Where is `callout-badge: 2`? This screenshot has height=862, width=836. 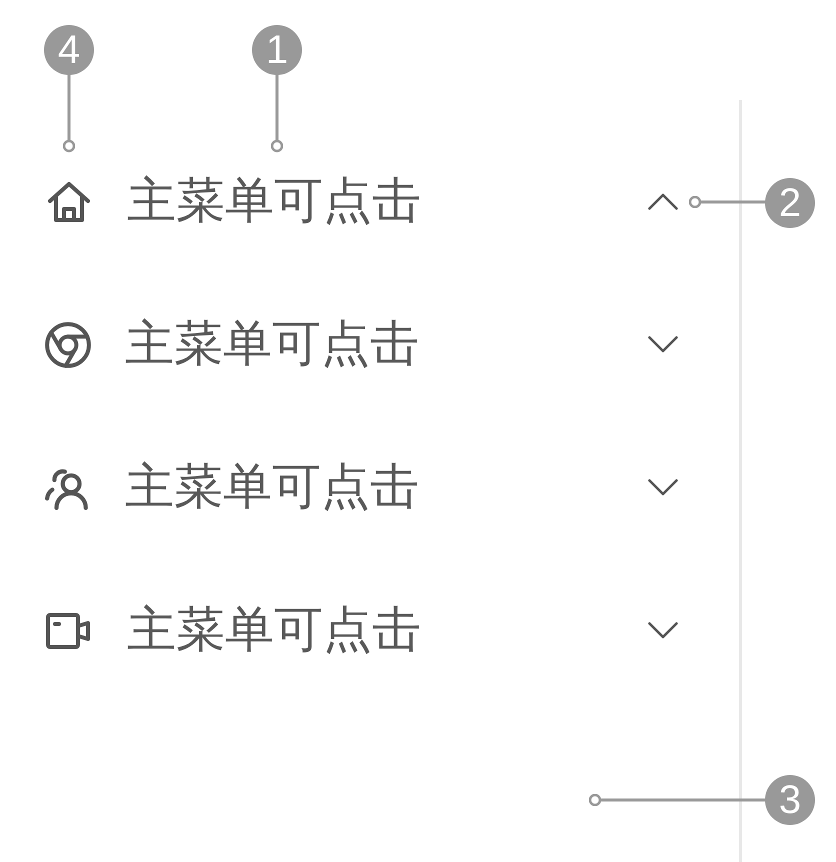 callout-badge: 2 is located at coordinates (790, 203).